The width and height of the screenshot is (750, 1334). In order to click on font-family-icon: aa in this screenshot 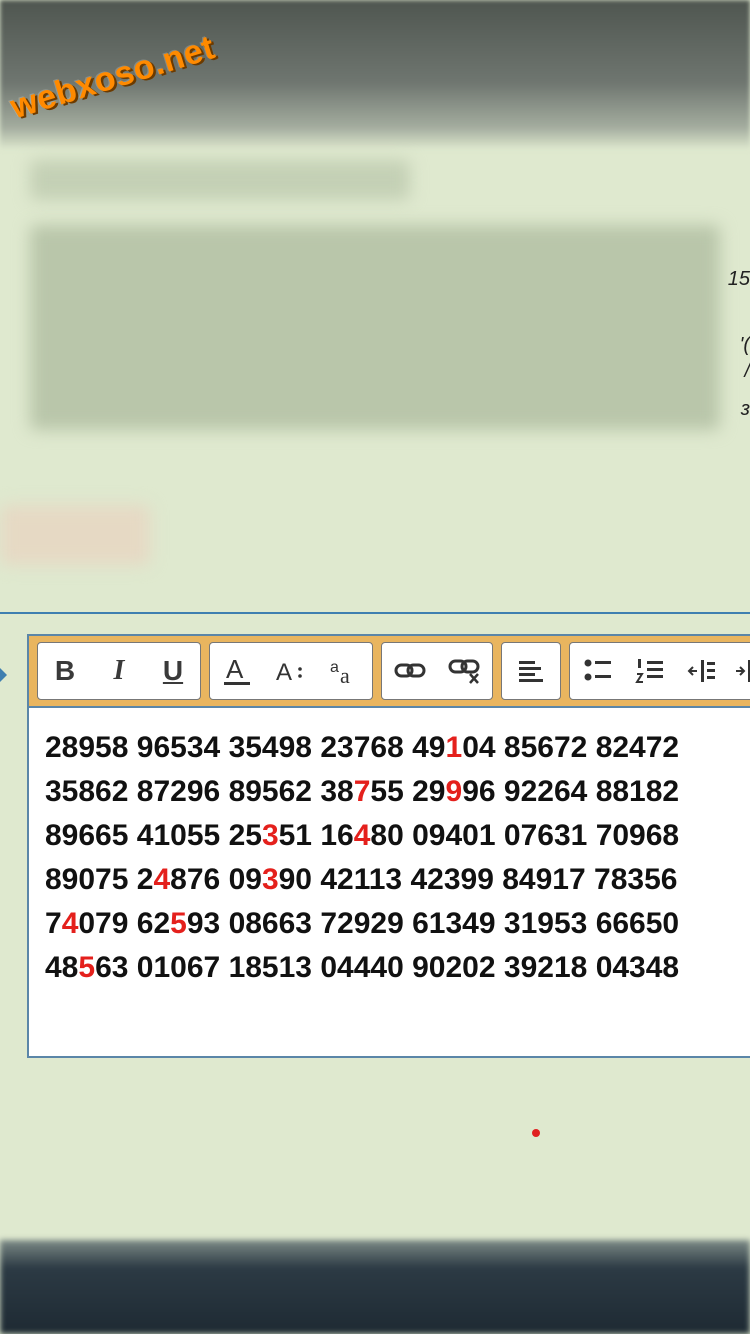, I will do `click(340, 673)`.